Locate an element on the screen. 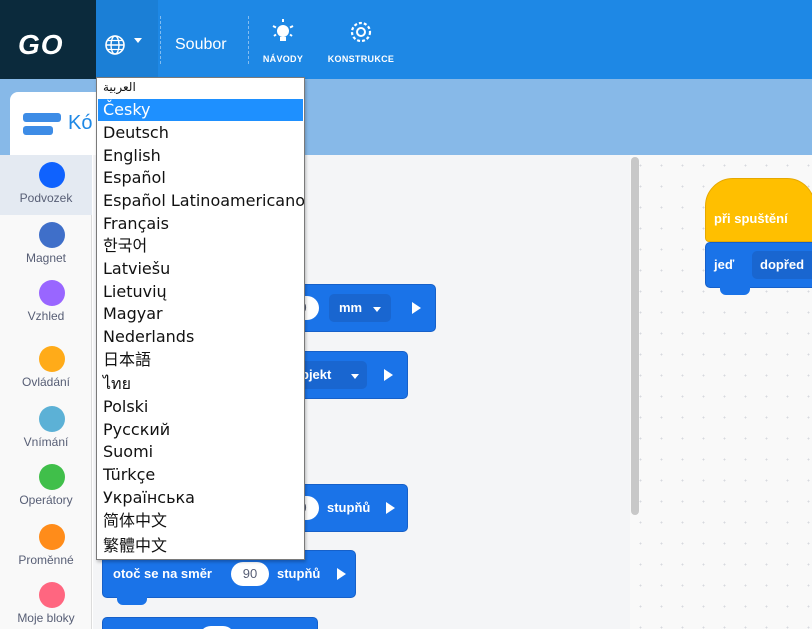 The image size is (812, 629). language-option-ar: العربية is located at coordinates (200, 88).